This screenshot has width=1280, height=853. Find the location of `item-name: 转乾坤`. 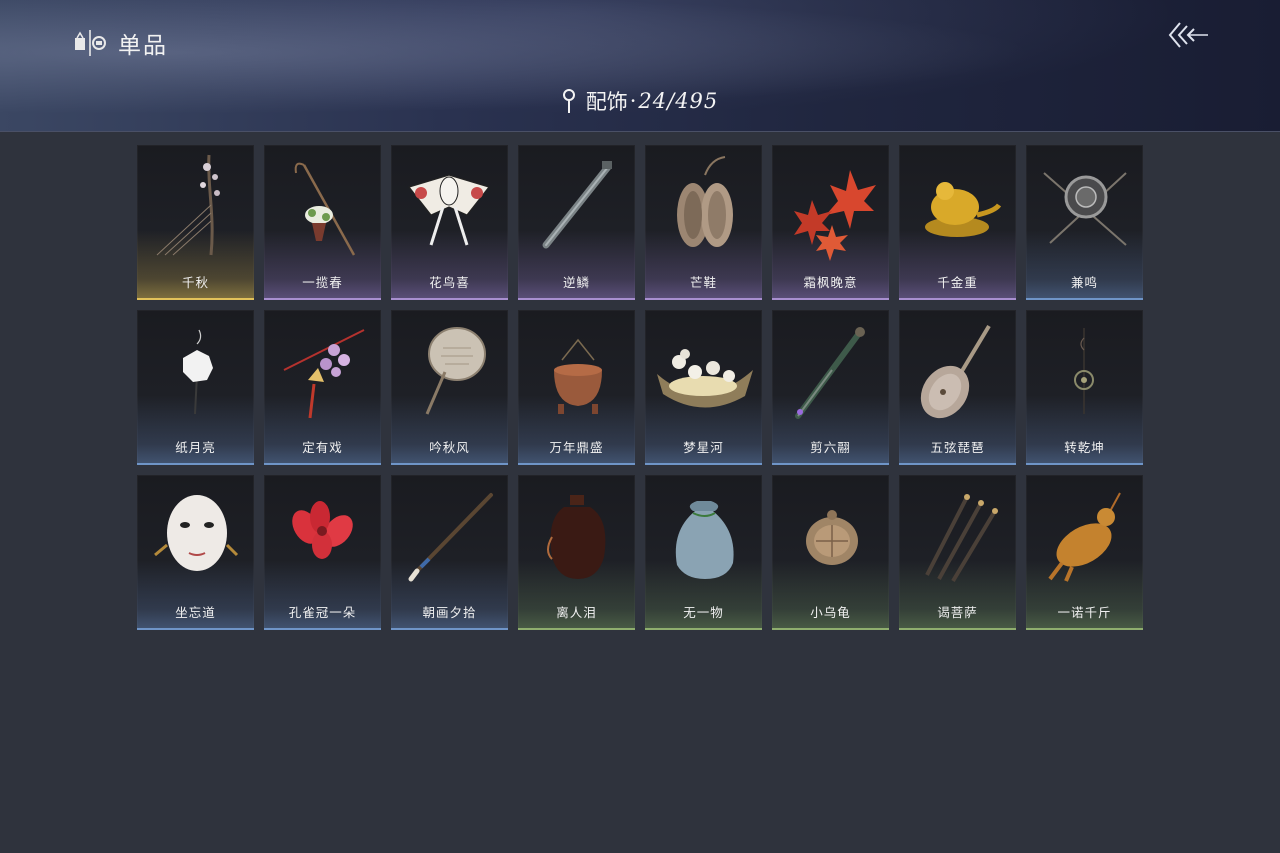

item-name: 转乾坤 is located at coordinates (1084, 447).